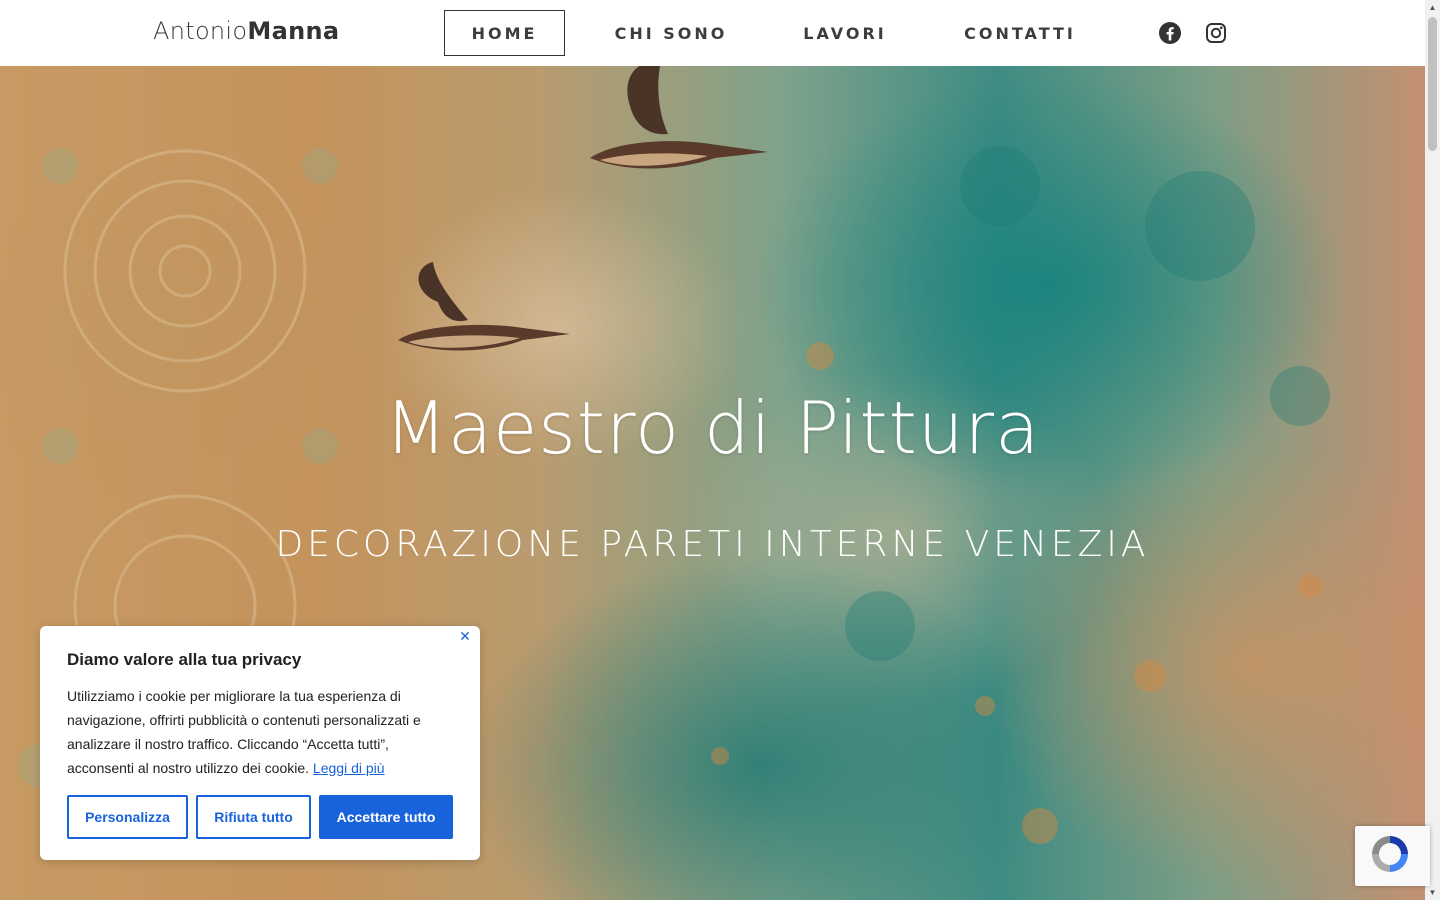 This screenshot has width=1440, height=900. What do you see at coordinates (1432, 450) in the screenshot?
I see `page-scrollbar: ▲ ▼` at bounding box center [1432, 450].